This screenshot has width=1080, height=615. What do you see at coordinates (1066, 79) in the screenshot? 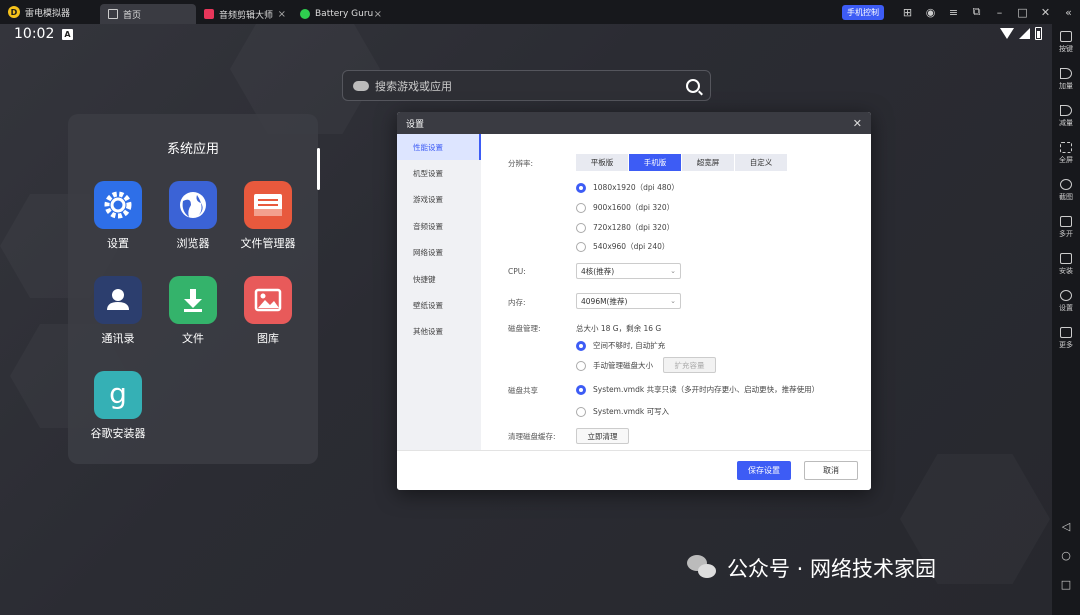
I see `toolbar-volume-up: 加量` at bounding box center [1066, 79].